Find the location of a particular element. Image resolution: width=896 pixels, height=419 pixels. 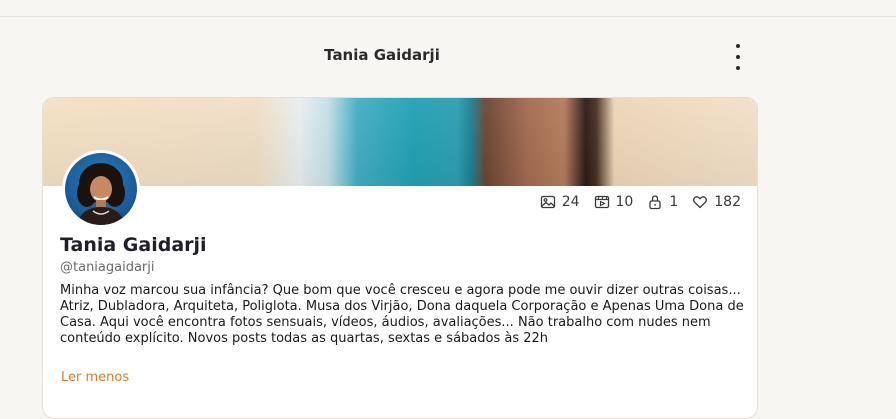

heart-icon is located at coordinates (700, 202).